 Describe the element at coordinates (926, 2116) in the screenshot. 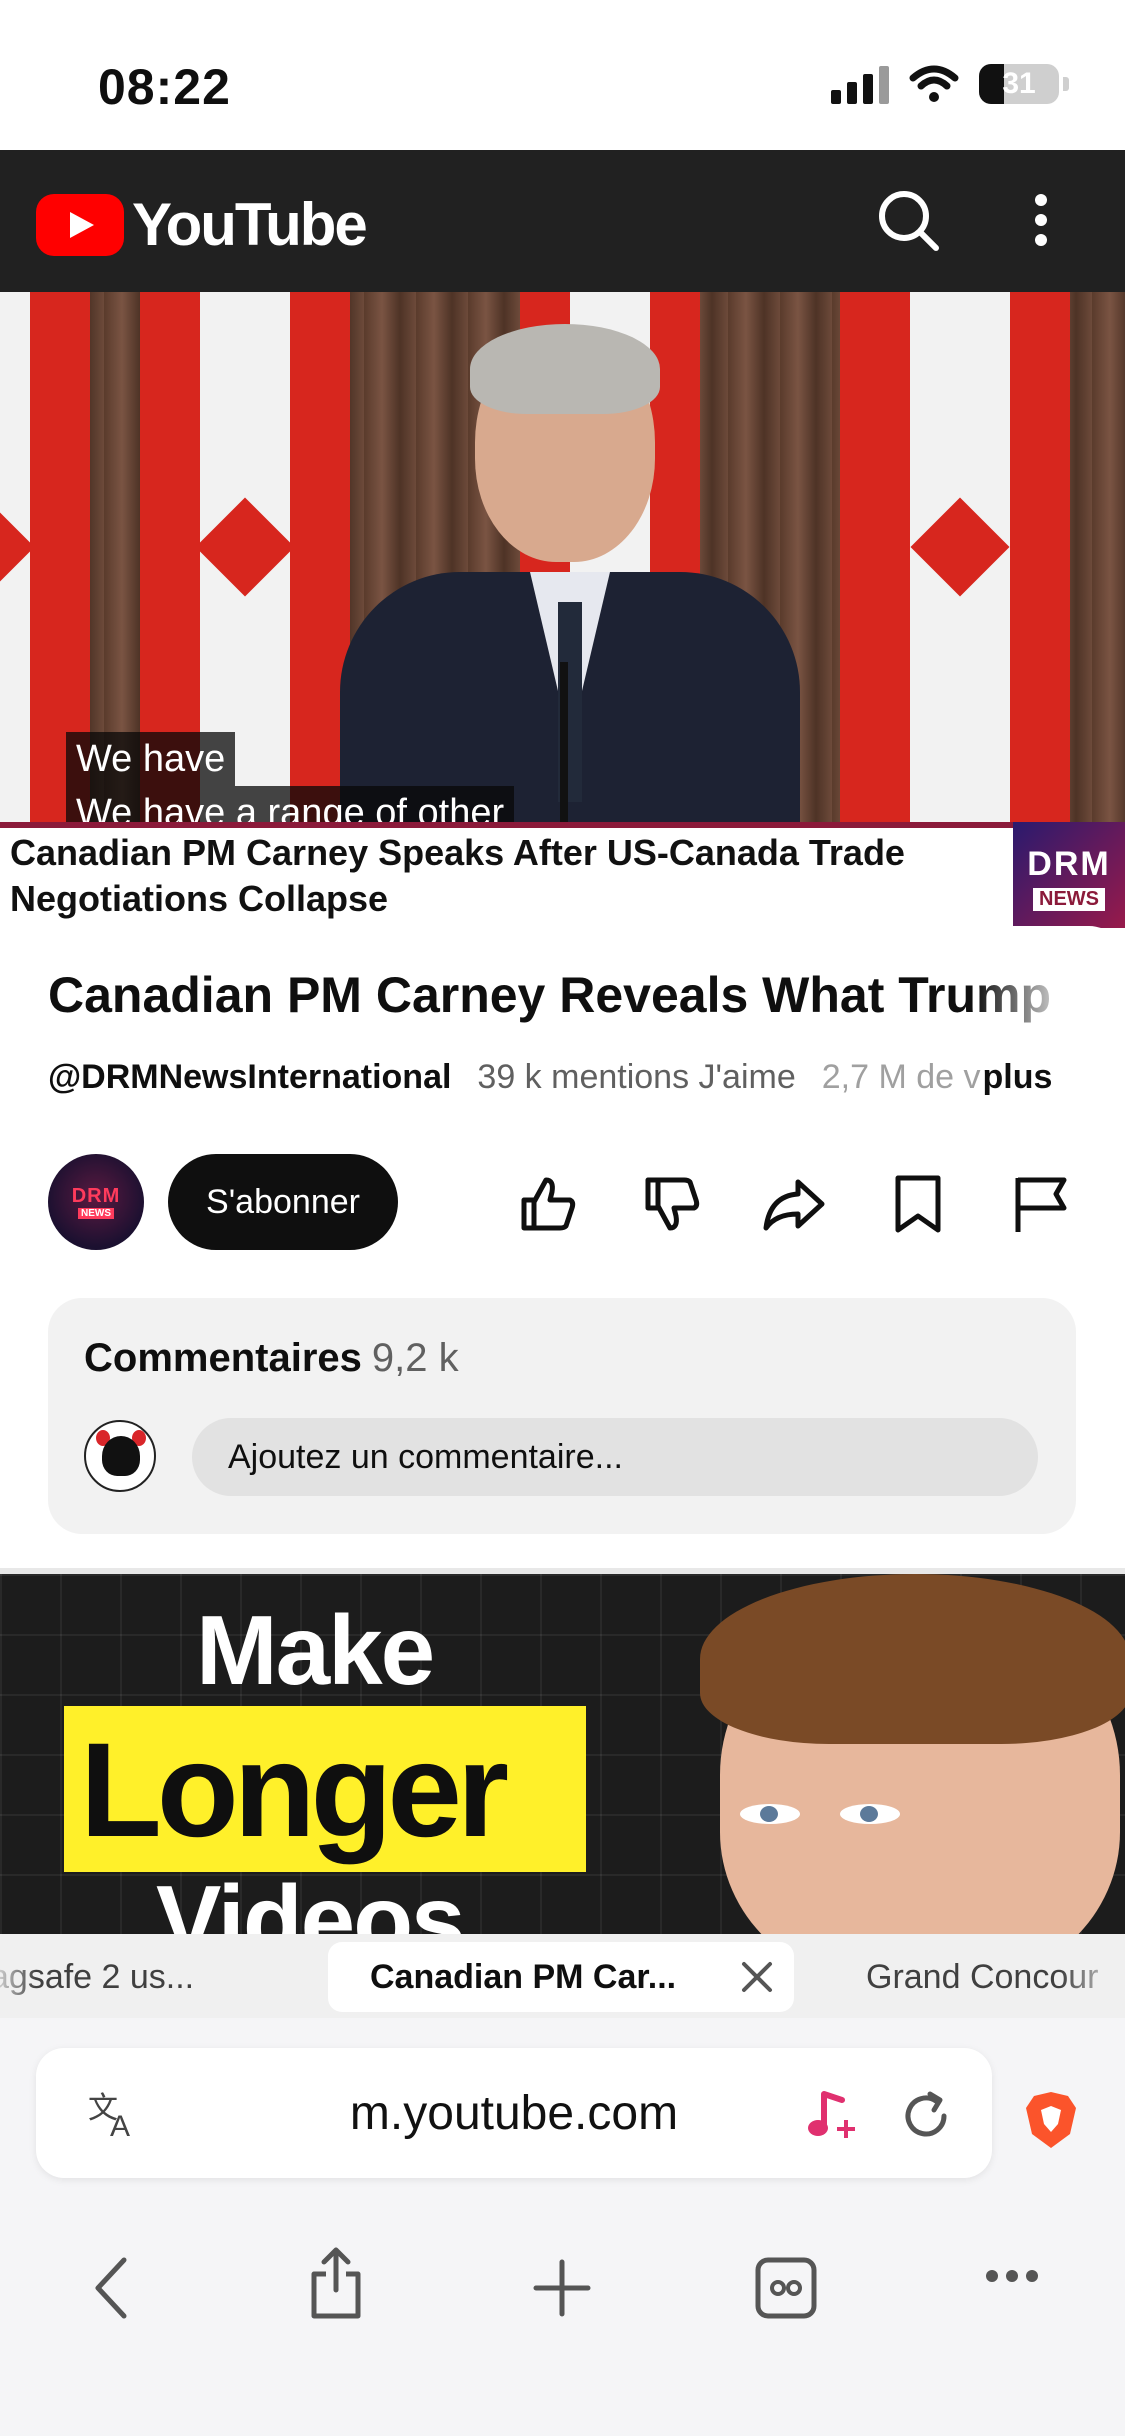

I see `reload-icon` at that location.